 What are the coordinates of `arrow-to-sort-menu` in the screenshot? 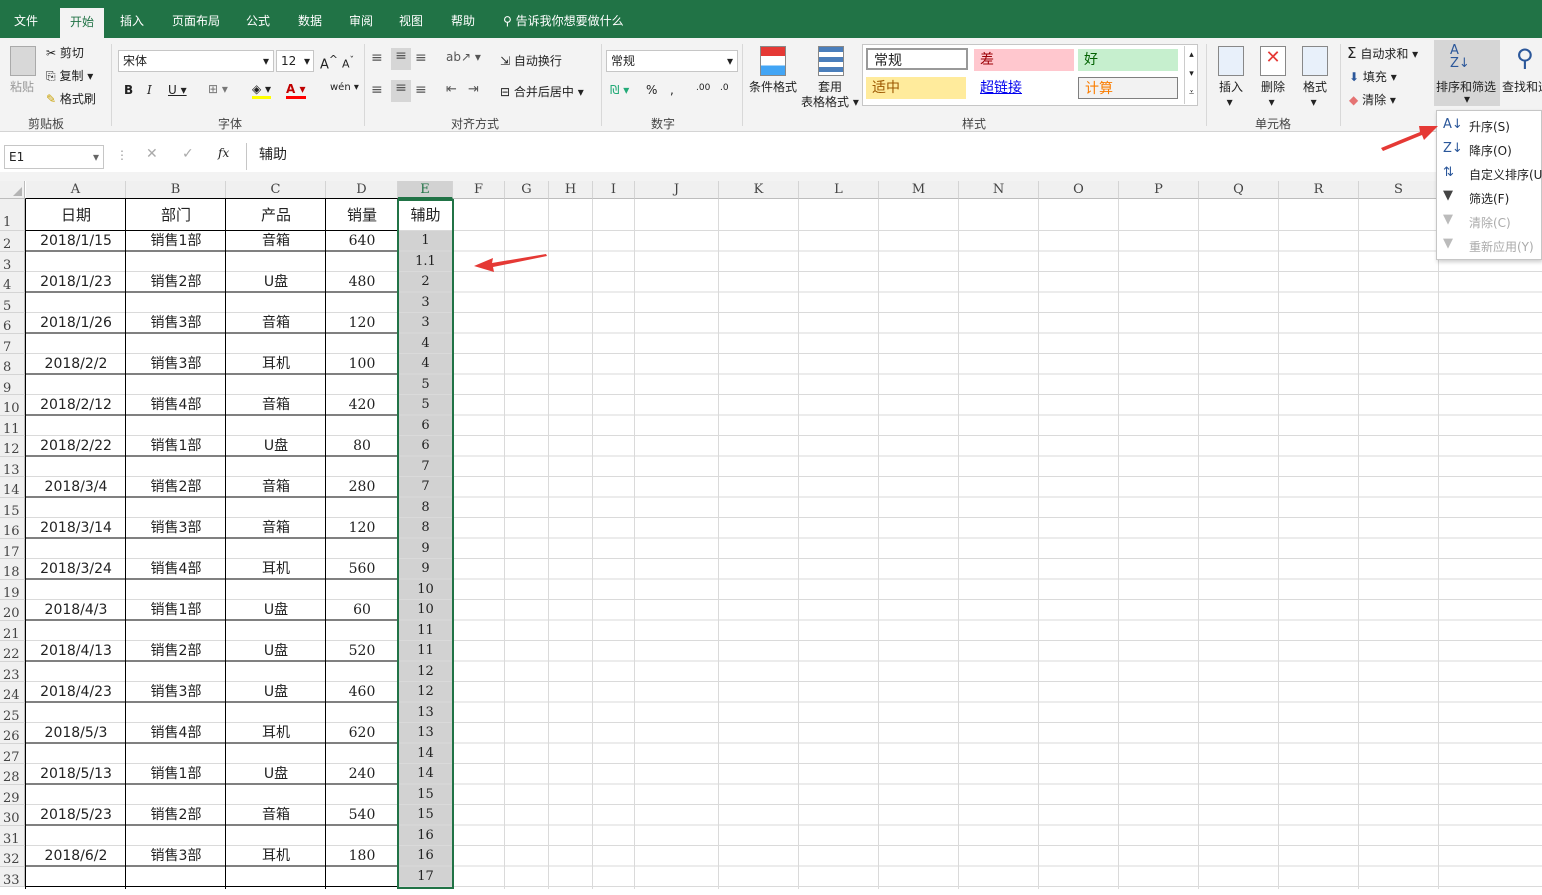 It's located at (1409, 138).